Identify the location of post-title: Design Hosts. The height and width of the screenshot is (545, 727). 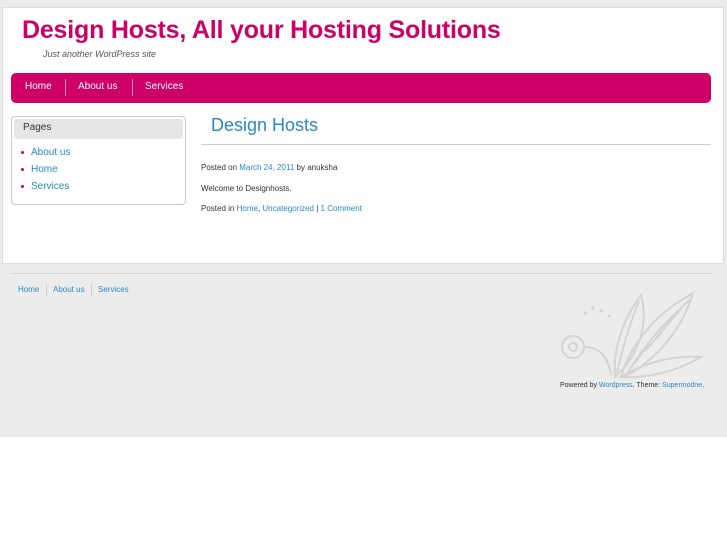
(264, 125).